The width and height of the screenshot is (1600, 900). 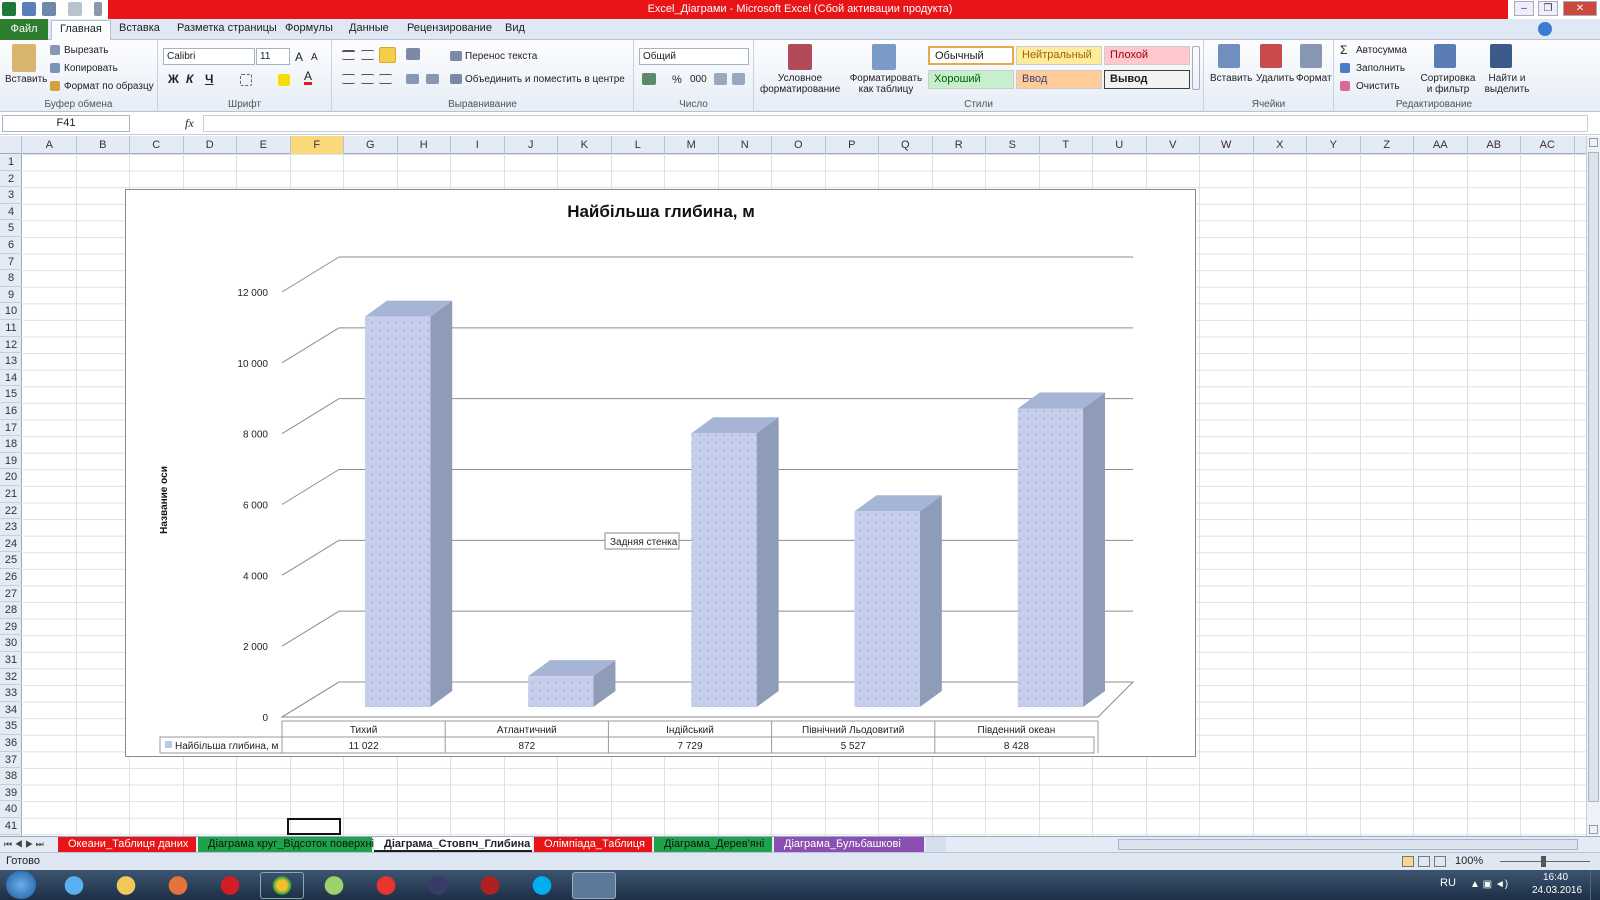 I want to click on row-header-7: 7, so click(x=11, y=262).